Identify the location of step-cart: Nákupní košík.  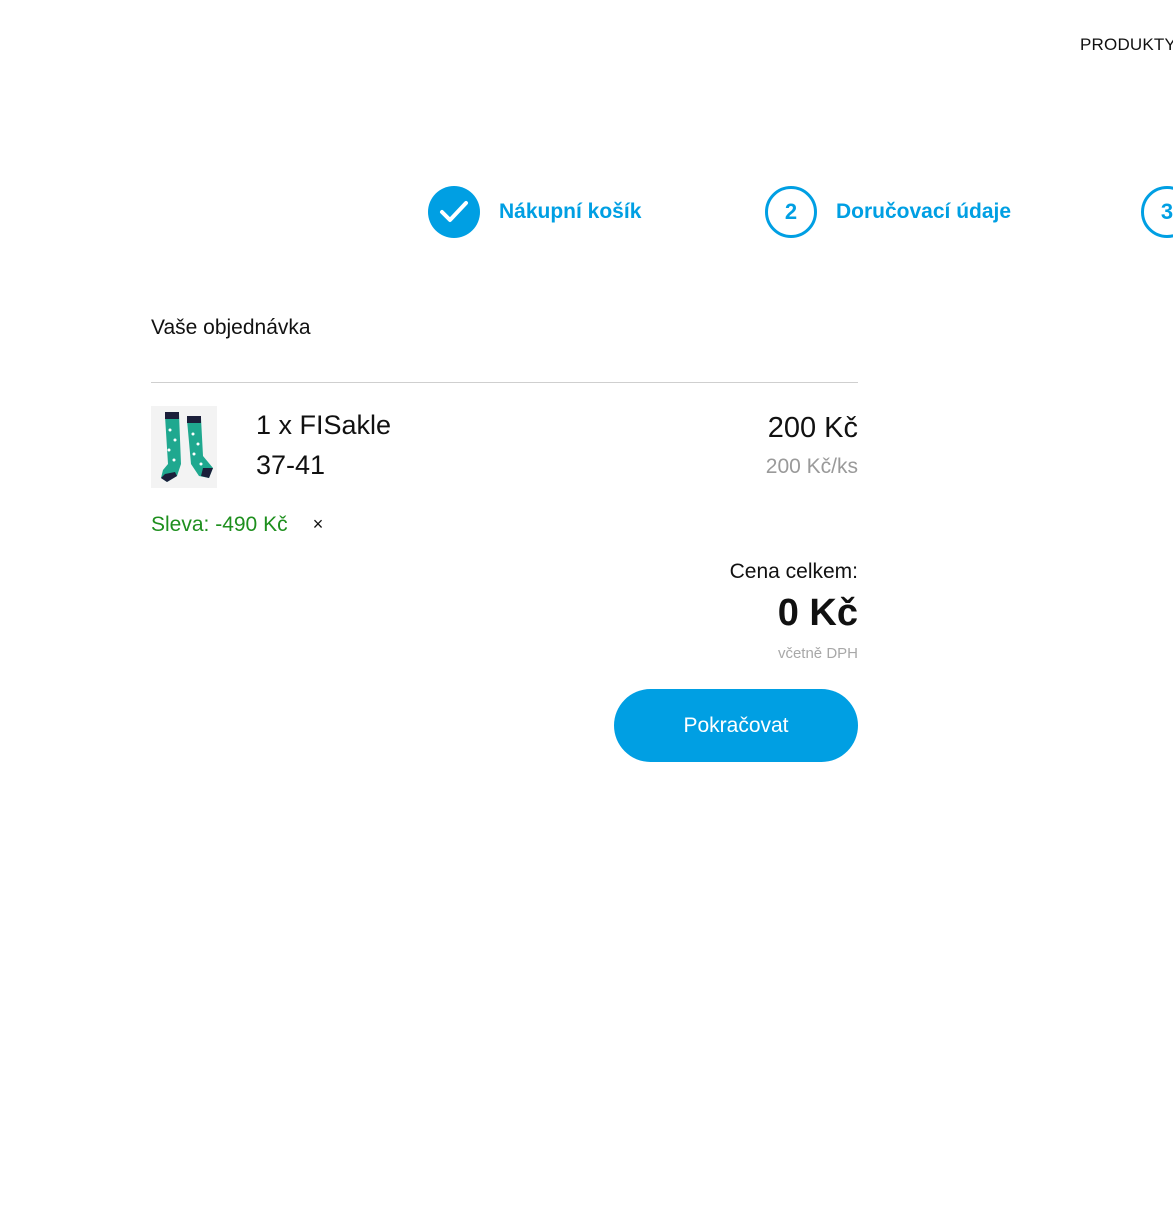
(534, 212).